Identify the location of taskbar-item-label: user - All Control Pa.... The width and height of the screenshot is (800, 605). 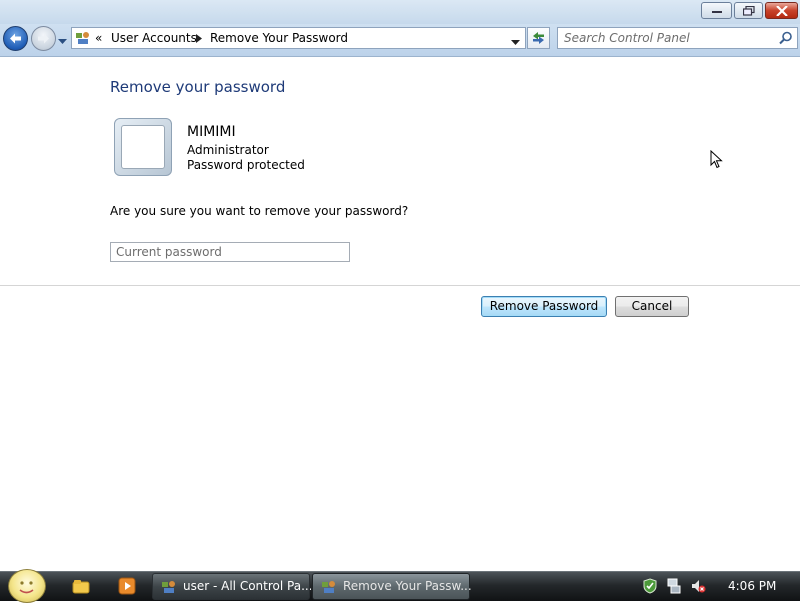
(247, 586).